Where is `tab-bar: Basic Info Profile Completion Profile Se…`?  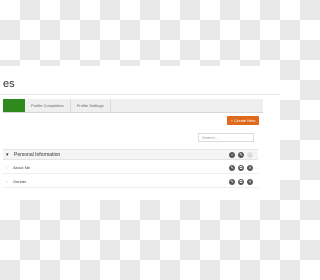
tab-bar: Basic Info Profile Completion Profile Se… is located at coordinates (133, 106).